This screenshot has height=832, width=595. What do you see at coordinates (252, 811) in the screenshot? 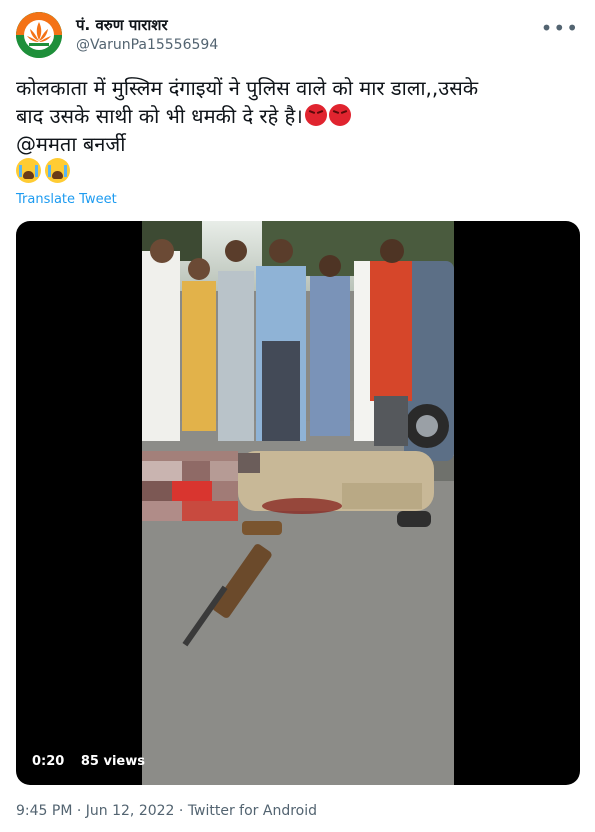
I see `tweet-source-link: Twitter for Android` at bounding box center [252, 811].